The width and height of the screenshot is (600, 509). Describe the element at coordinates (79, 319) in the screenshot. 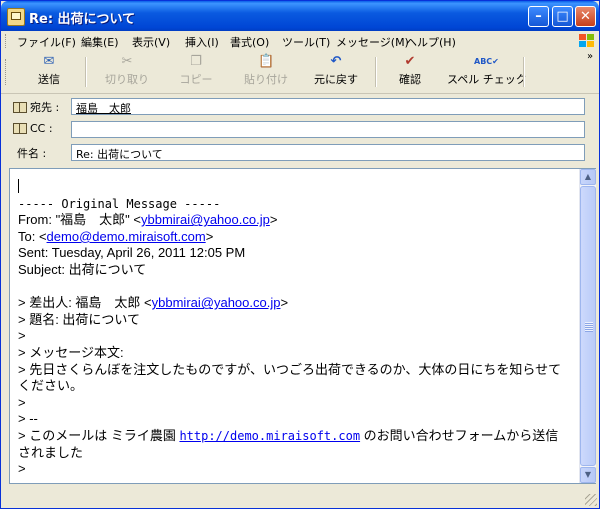

I see `quote-subject-line: > 題名: 出荷について` at that location.